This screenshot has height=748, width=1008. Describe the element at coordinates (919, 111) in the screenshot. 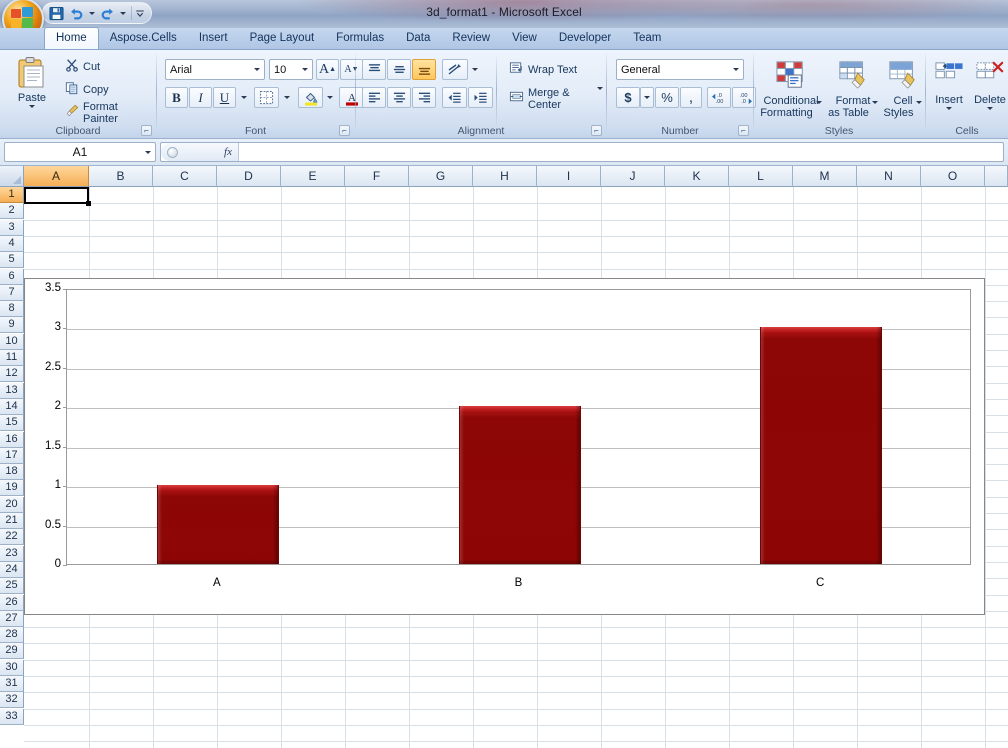

I see `cell-styles-dropdown-arrow-icon` at that location.